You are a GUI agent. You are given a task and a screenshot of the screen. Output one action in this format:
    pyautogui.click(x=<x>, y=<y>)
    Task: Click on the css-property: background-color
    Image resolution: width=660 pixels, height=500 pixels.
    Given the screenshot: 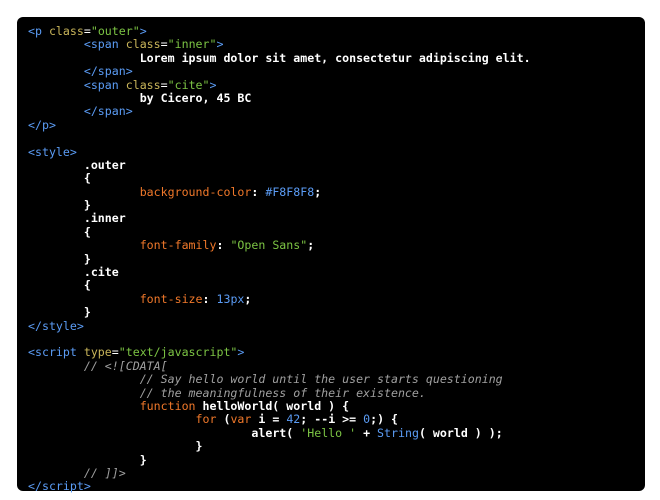 What is the action you would take?
    pyautogui.click(x=195, y=191)
    